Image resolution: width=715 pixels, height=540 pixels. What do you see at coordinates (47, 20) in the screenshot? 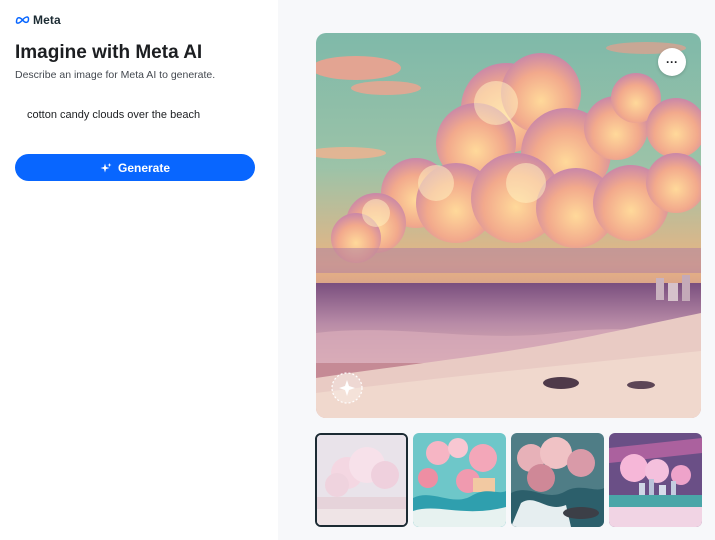
I see `brand-name: Meta` at bounding box center [47, 20].